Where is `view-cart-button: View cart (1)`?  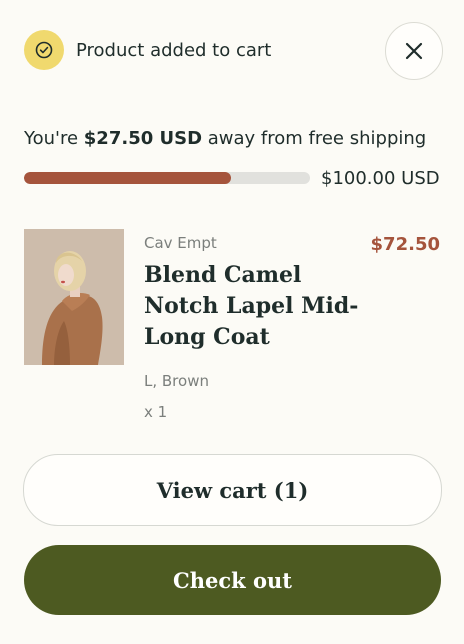 view-cart-button: View cart (1) is located at coordinates (232, 490).